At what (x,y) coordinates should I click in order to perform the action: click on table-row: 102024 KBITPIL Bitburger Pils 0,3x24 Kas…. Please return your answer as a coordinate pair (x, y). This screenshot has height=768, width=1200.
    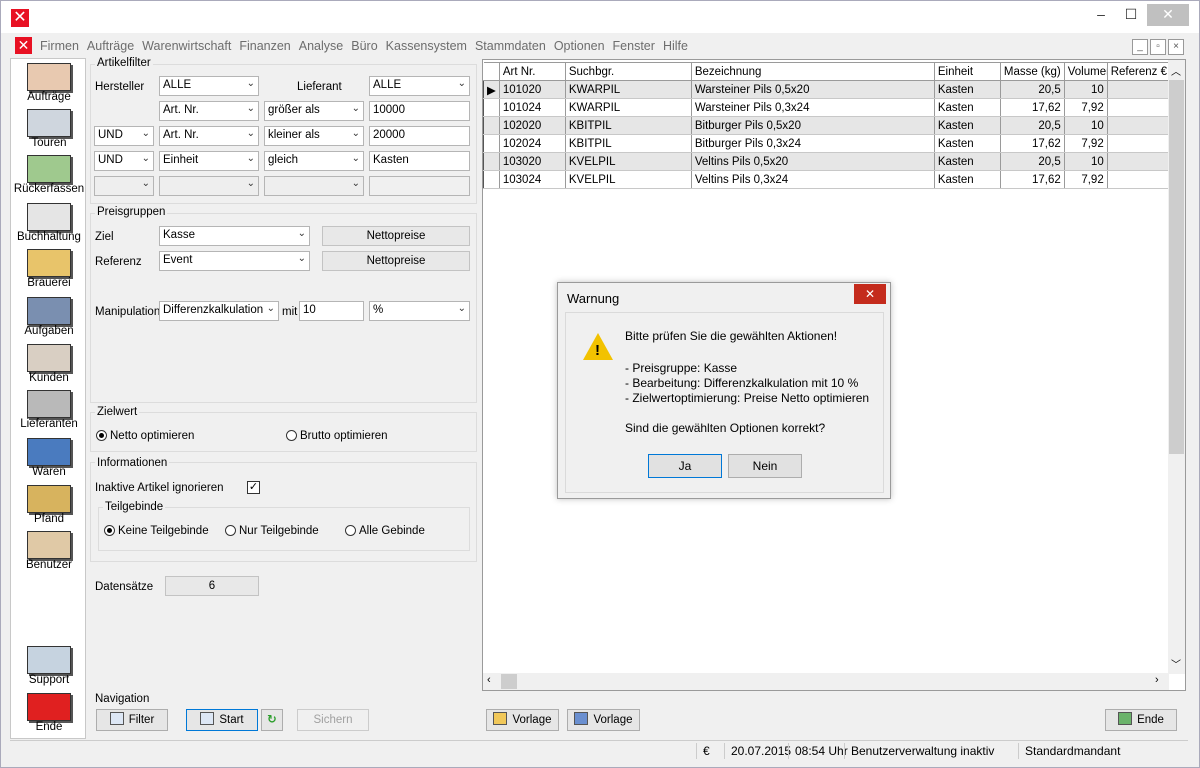
    Looking at the image, I should click on (828, 143).